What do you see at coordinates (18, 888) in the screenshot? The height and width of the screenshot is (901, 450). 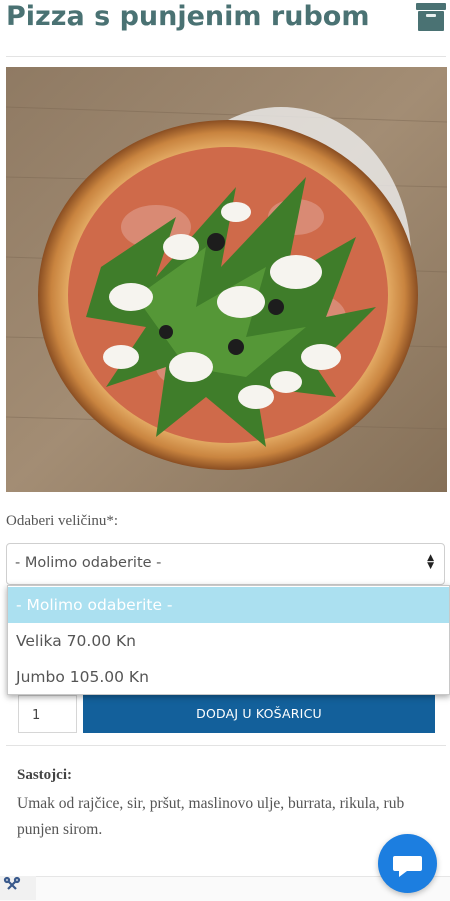 I see `joomla-icon` at bounding box center [18, 888].